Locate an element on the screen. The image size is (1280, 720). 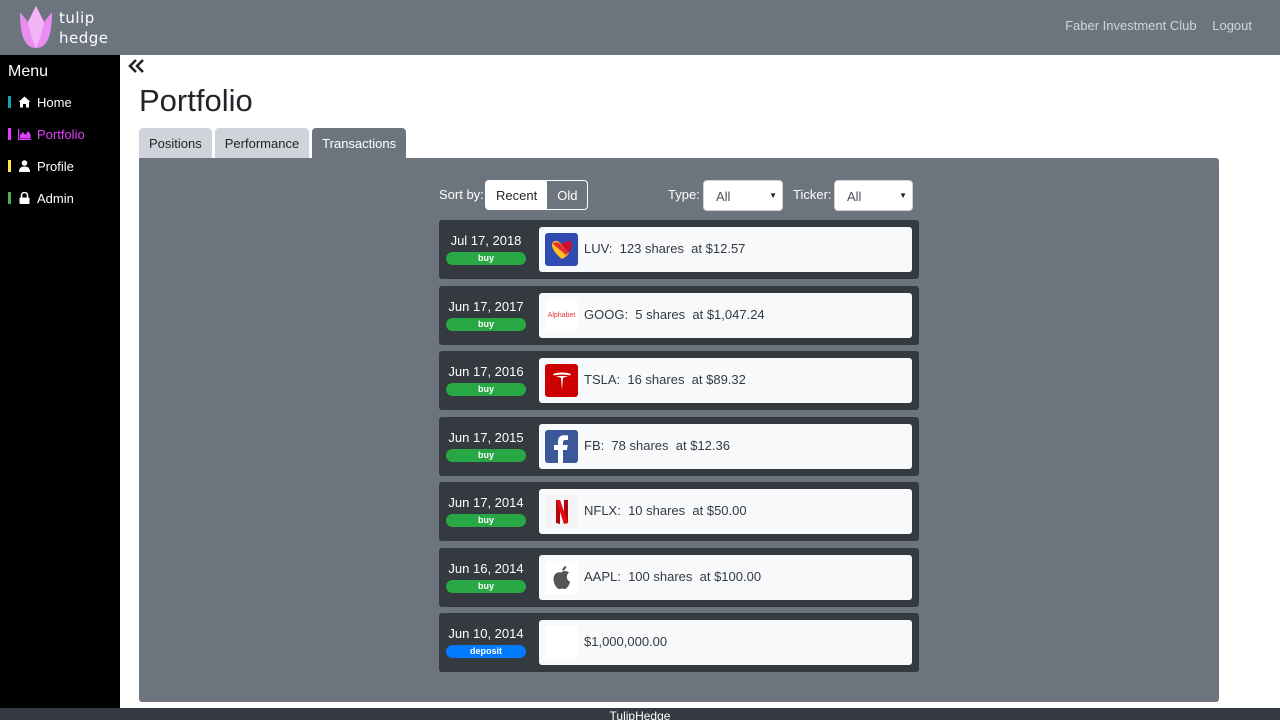
brand-name: tulip hedge is located at coordinates (84, 28).